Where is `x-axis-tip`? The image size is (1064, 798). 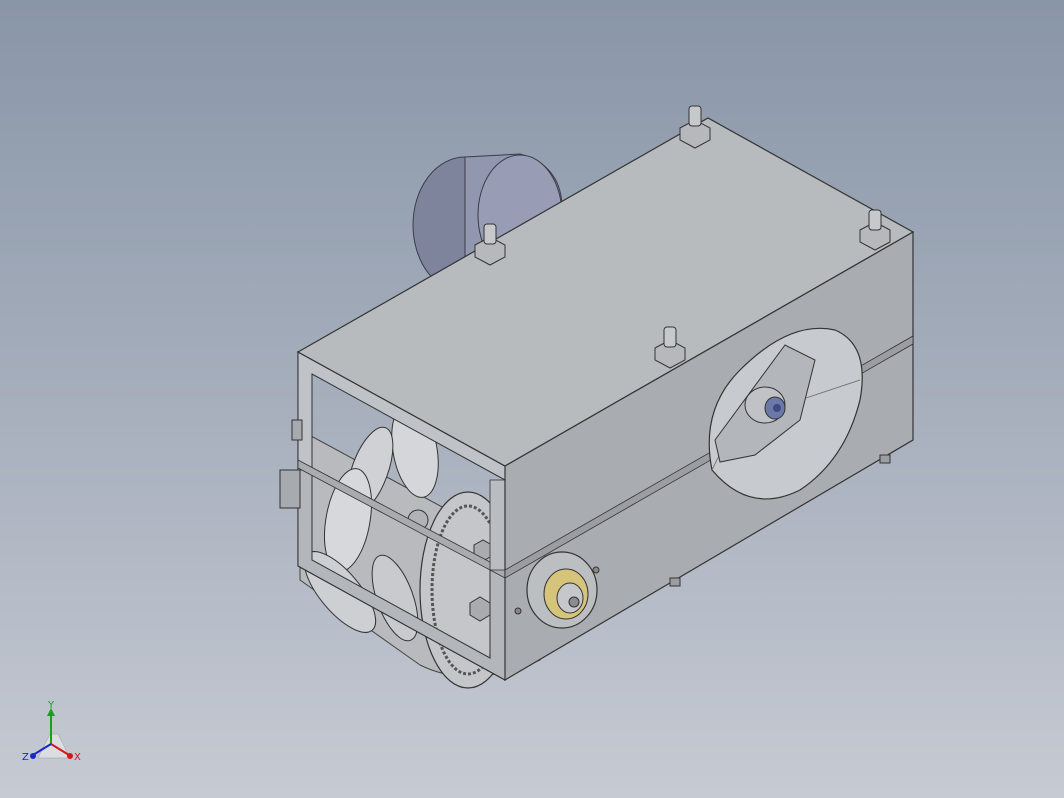
x-axis-tip is located at coordinates (70, 756).